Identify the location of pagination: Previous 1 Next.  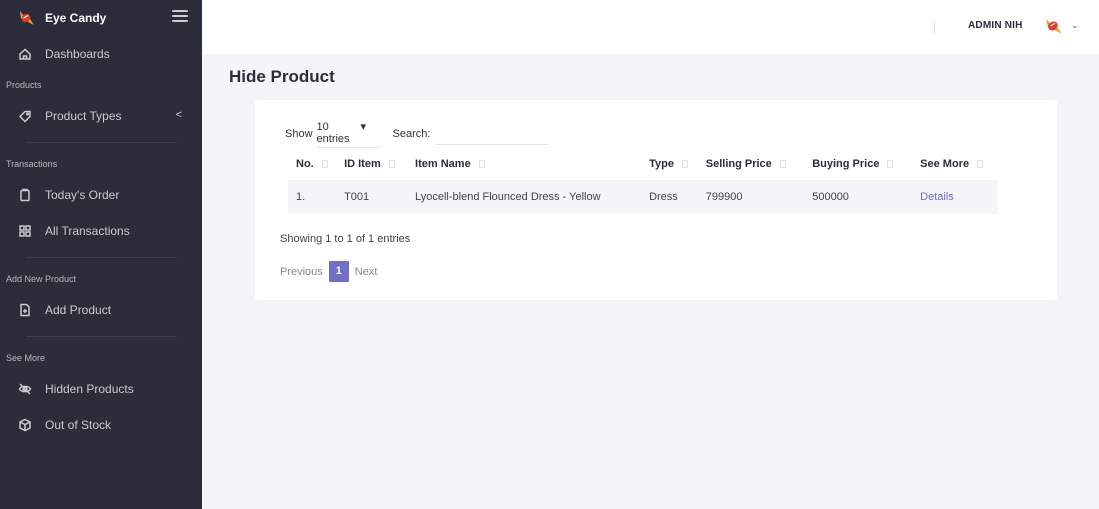
(328, 271).